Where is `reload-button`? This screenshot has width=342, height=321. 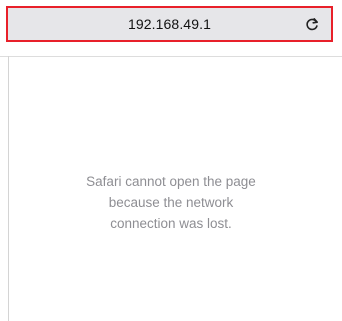 reload-button is located at coordinates (312, 24).